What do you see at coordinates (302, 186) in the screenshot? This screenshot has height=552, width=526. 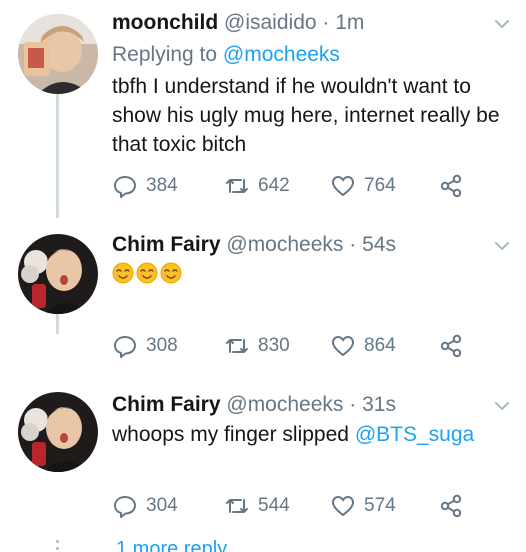 I see `tweet-actions: 384 642 764` at bounding box center [302, 186].